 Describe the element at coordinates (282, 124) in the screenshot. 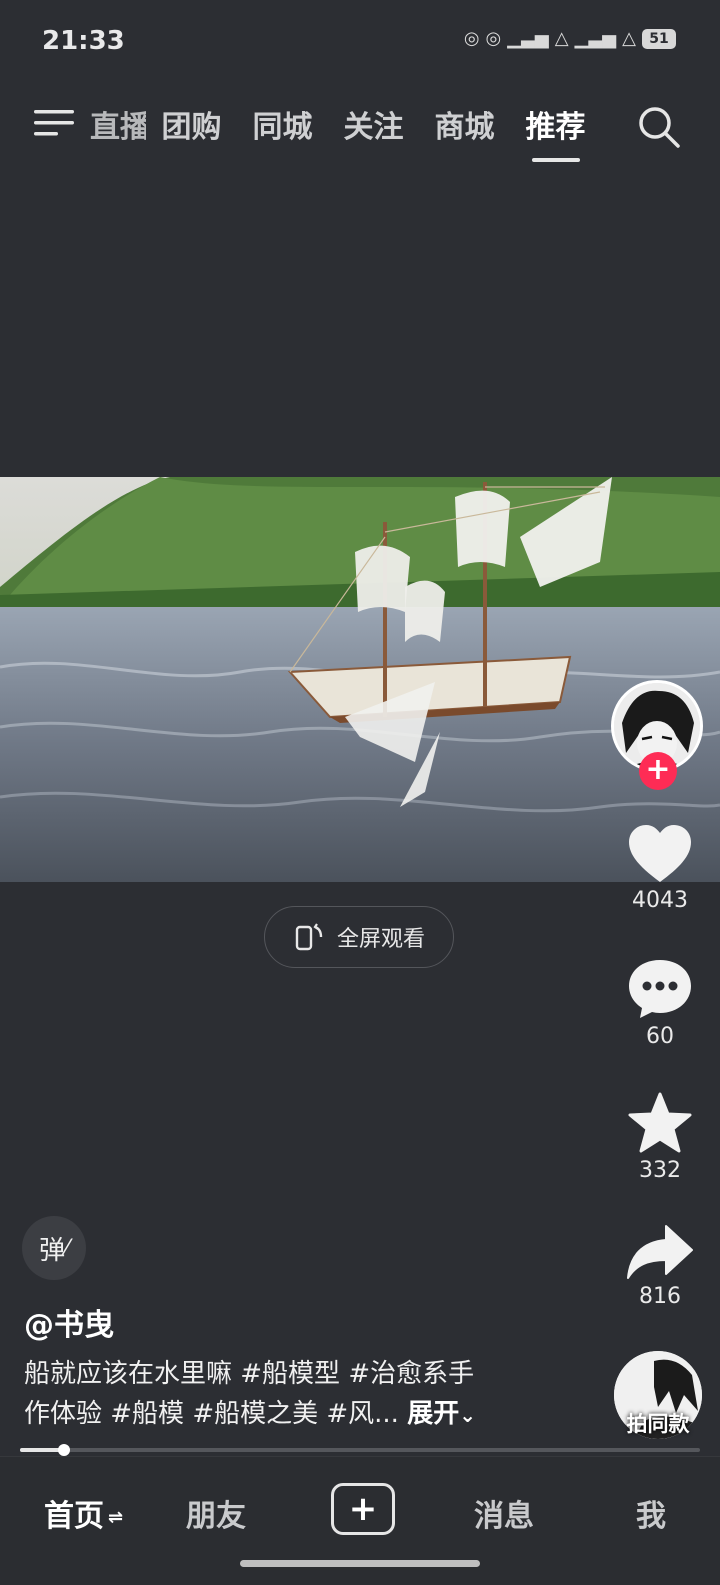

I see `tab-local: 同城` at that location.